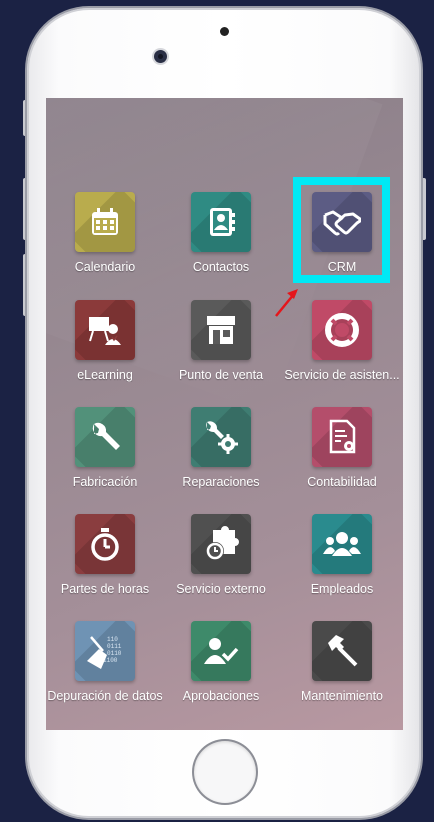 This screenshot has width=434, height=822. What do you see at coordinates (221, 482) in the screenshot?
I see `app-label: Reparaciones` at bounding box center [221, 482].